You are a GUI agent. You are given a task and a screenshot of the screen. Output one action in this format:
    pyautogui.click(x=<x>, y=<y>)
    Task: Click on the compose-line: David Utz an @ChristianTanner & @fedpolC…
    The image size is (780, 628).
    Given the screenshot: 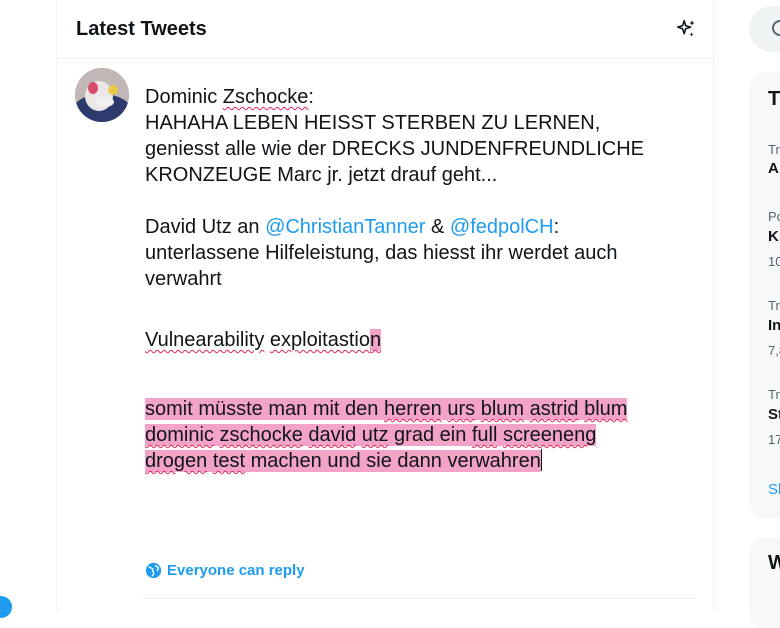 What is the action you would take?
    pyautogui.click(x=352, y=227)
    